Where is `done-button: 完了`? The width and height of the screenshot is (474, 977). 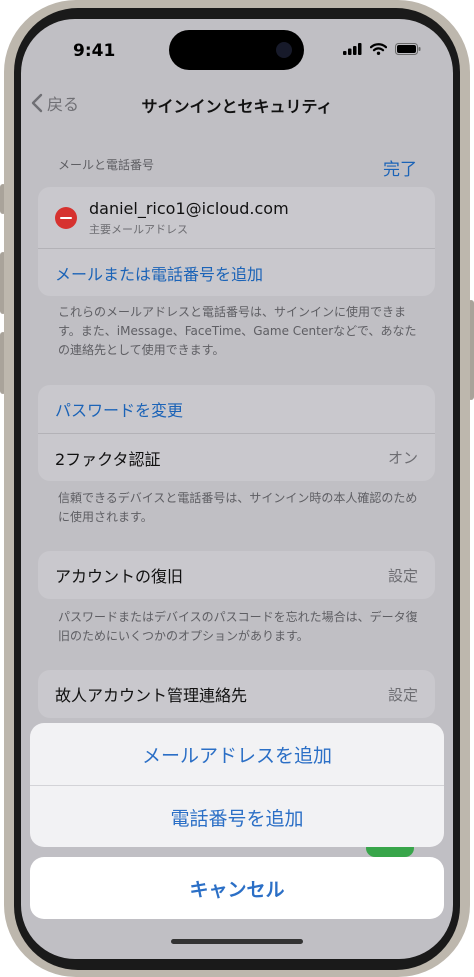 done-button: 完了 is located at coordinates (400, 167).